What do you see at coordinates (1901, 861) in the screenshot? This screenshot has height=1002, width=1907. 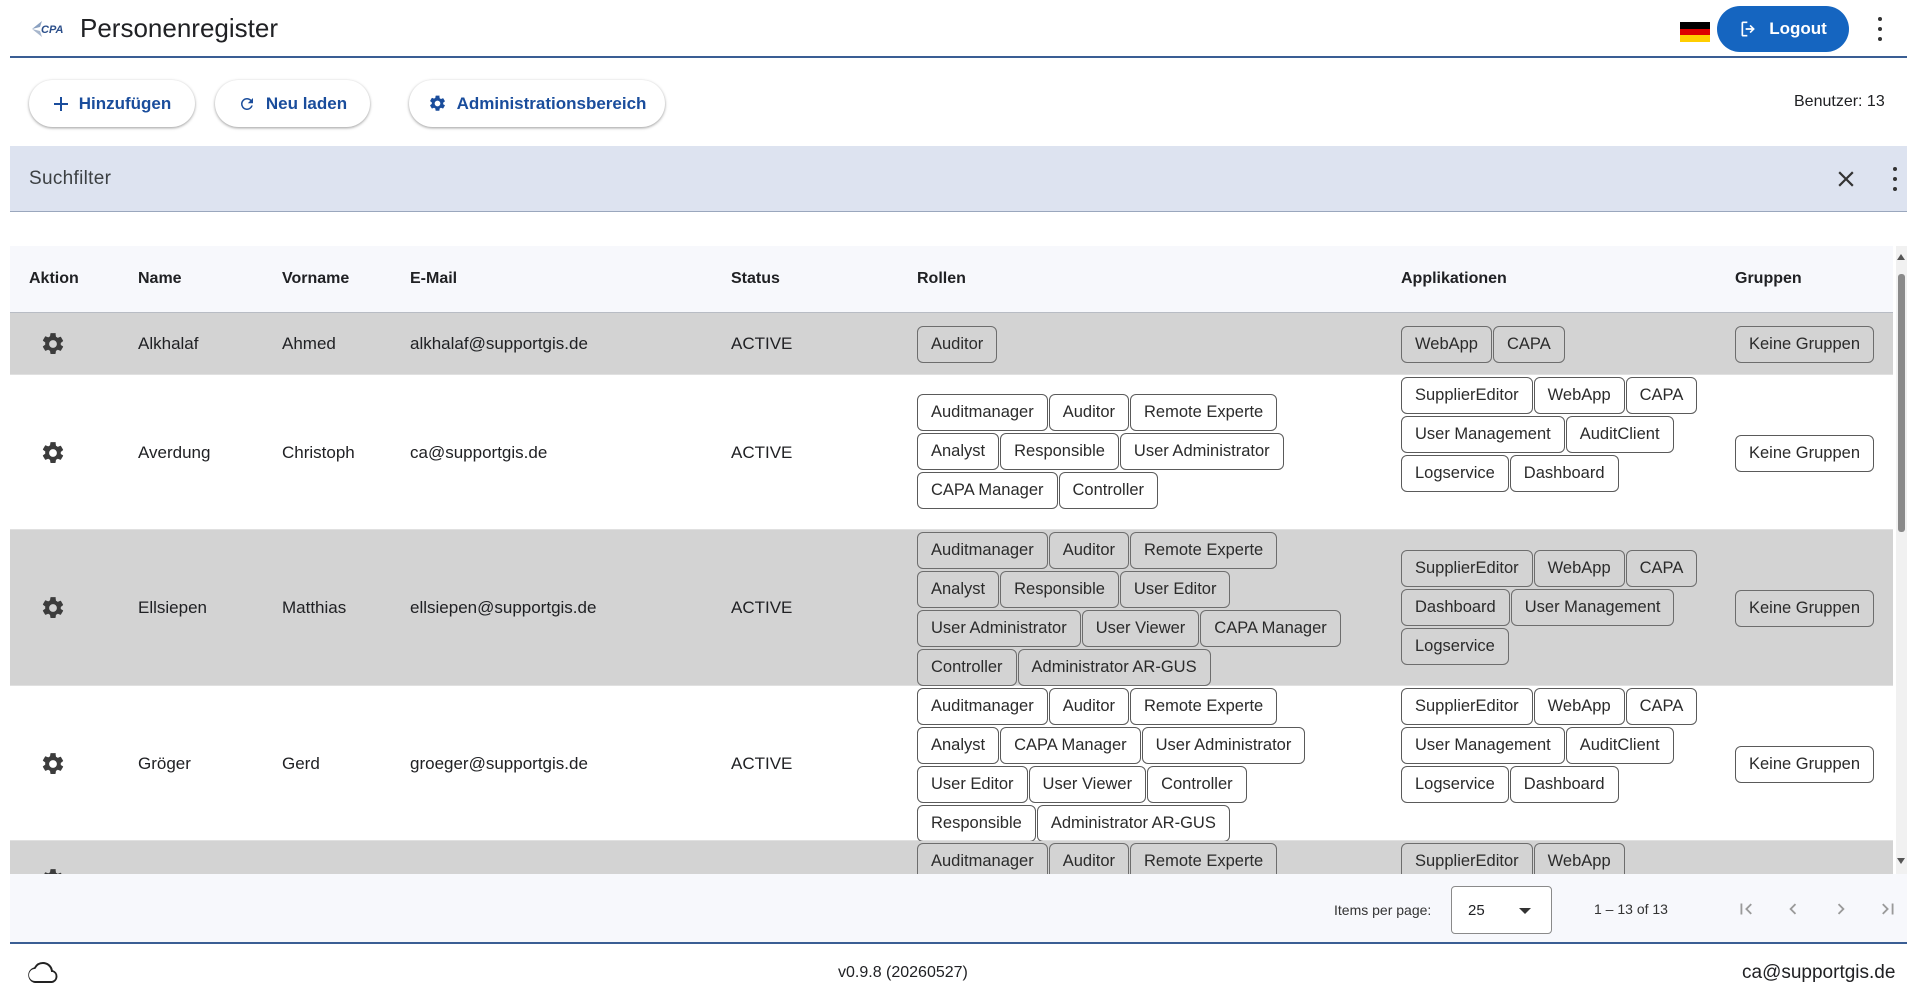 I see `scroll-down-arrow-icon` at bounding box center [1901, 861].